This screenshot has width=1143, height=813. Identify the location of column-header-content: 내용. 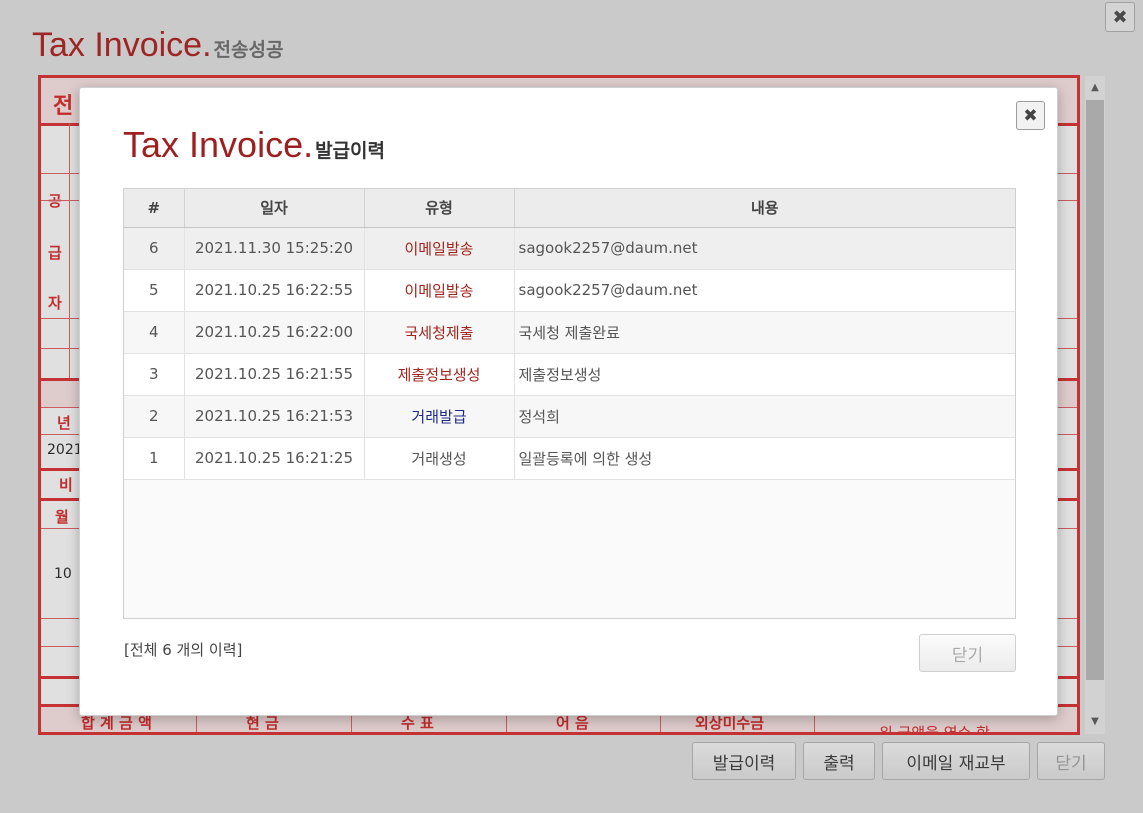
(764, 208).